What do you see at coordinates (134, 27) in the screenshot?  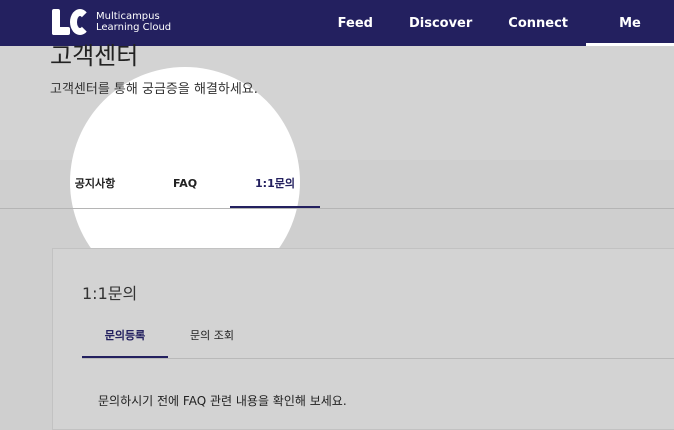 I see `logo-line2: Learning Cloud` at bounding box center [134, 27].